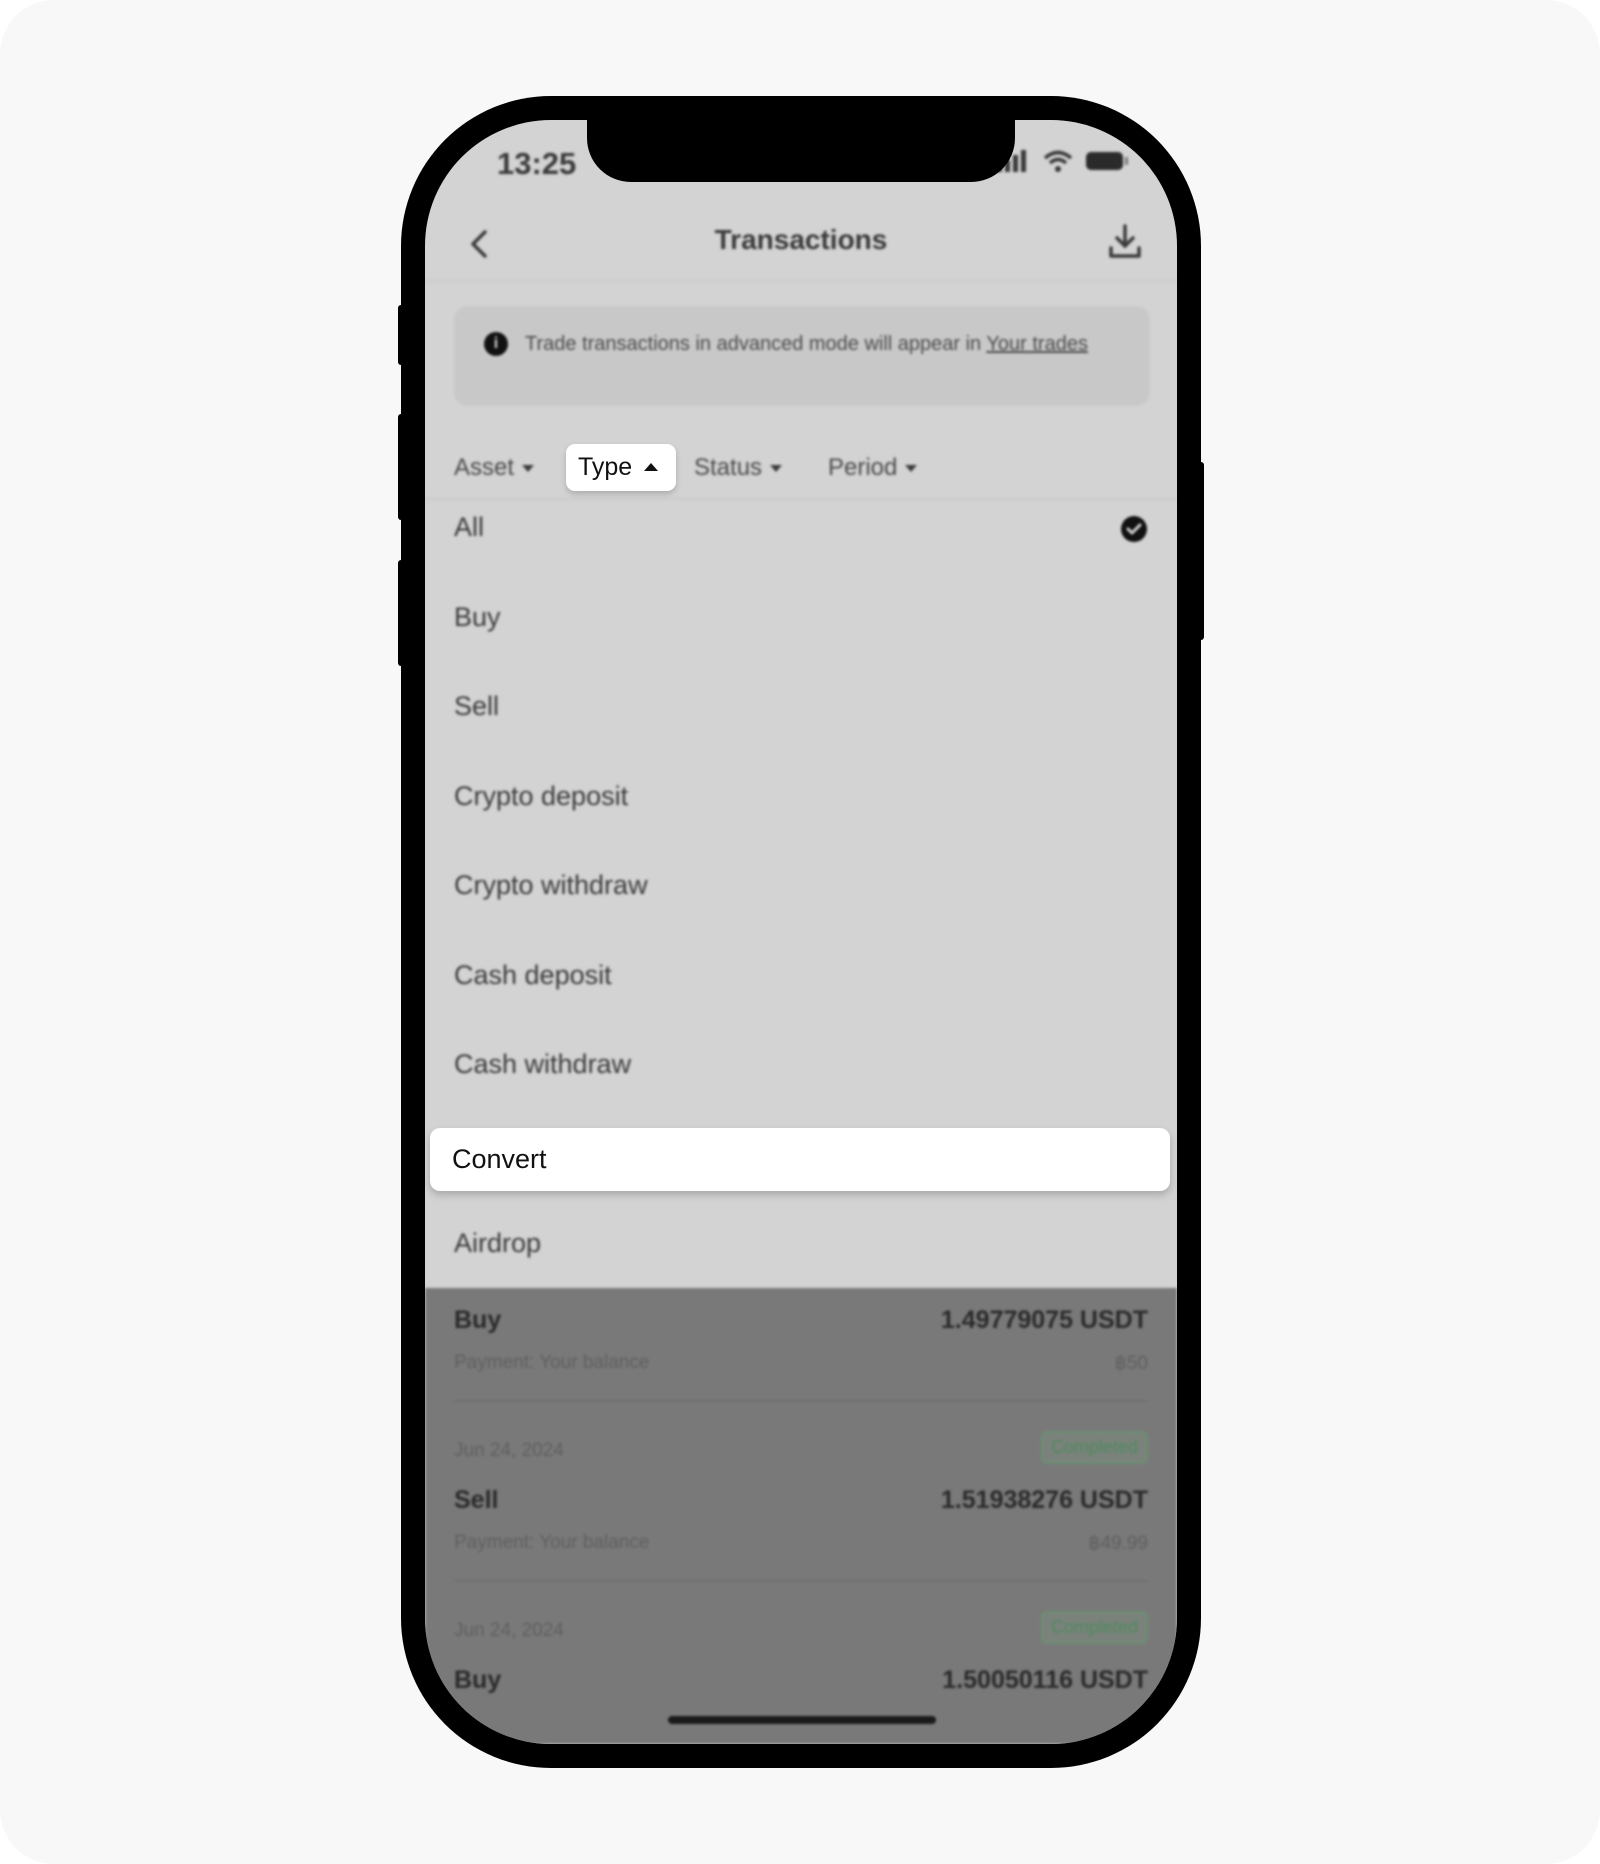 Image resolution: width=1600 pixels, height=1864 pixels. Describe the element at coordinates (801, 499) in the screenshot. I see `filter-divider` at that location.